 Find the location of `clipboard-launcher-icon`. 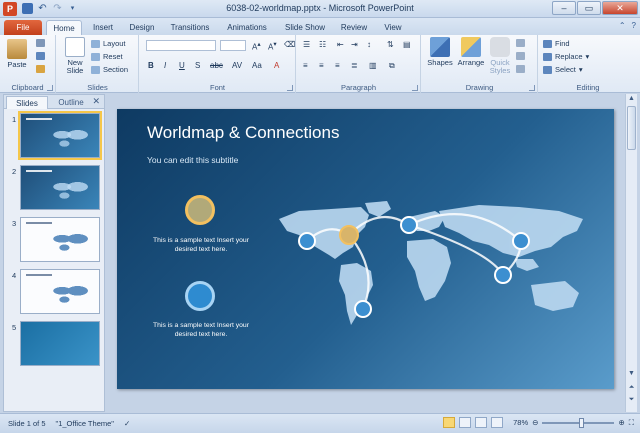

clipboard-launcher-icon is located at coordinates (50, 88).